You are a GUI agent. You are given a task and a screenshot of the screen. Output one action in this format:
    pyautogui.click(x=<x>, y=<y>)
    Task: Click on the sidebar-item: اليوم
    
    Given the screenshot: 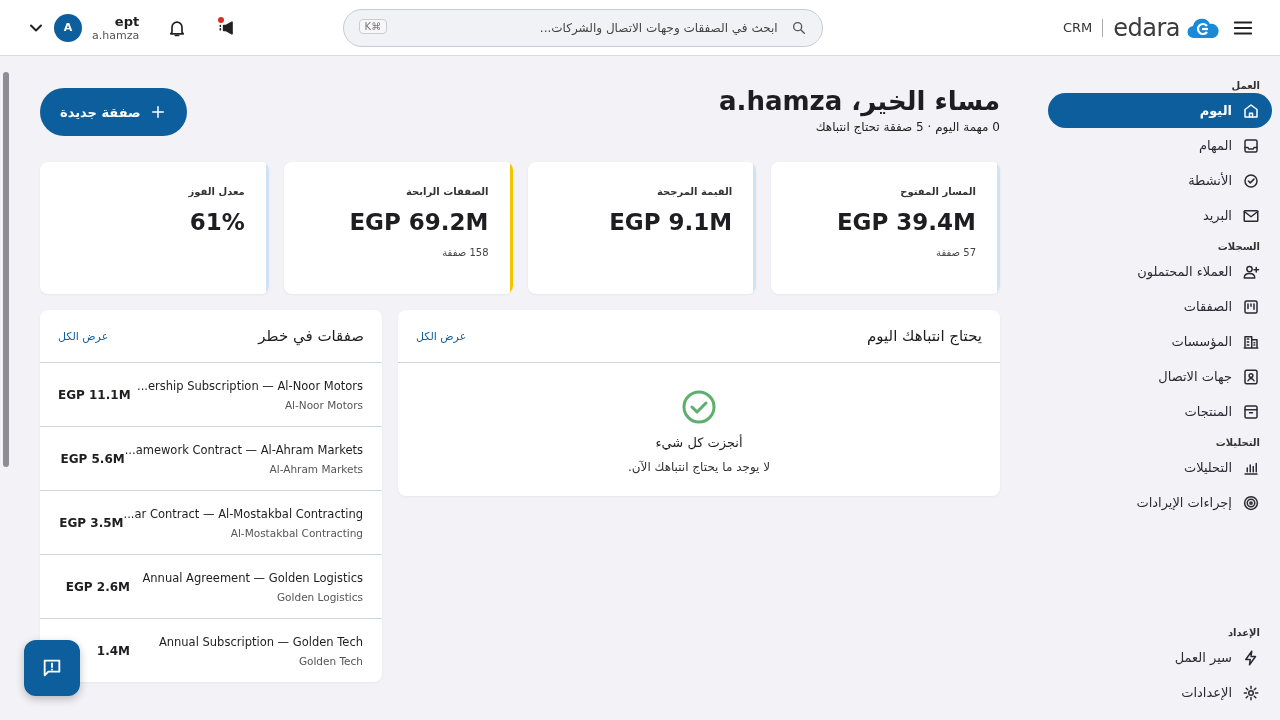 What is the action you would take?
    pyautogui.click(x=1160, y=110)
    